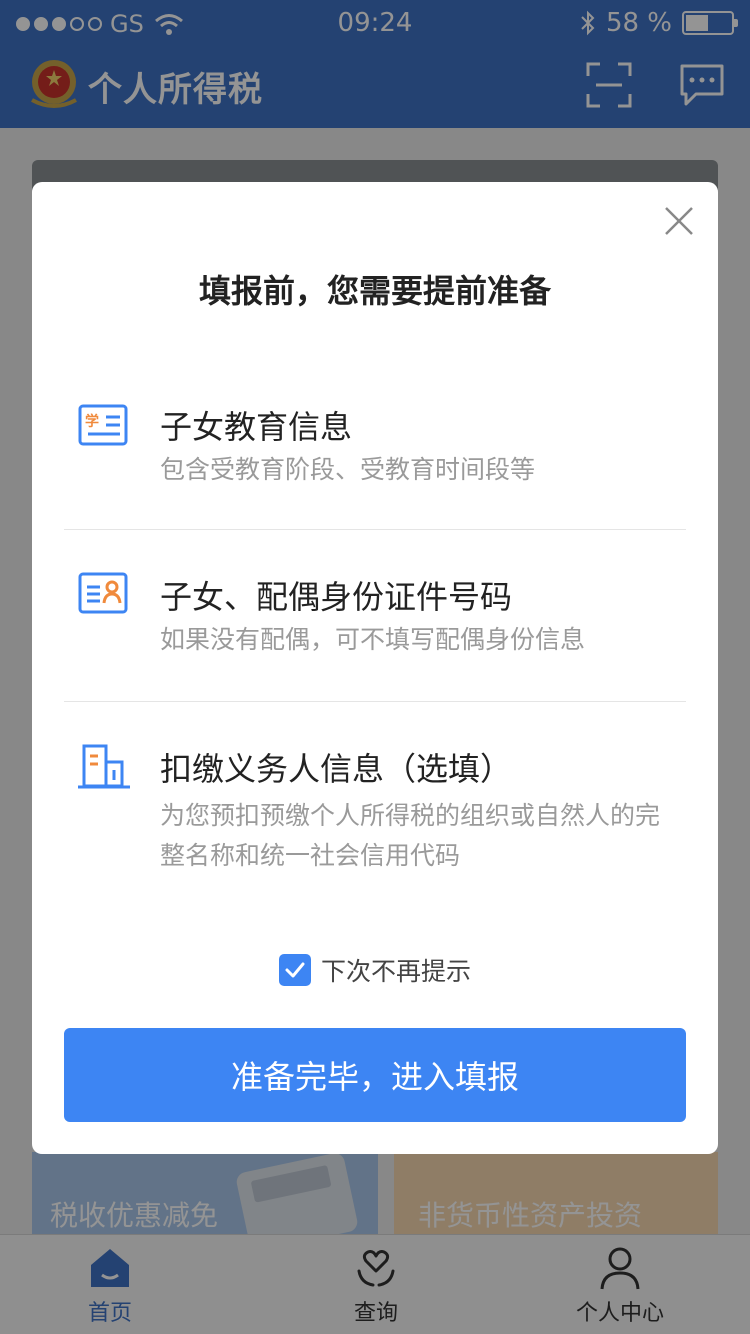  What do you see at coordinates (410, 835) in the screenshot?
I see `item-description: 为您预扣预缴个人所得税的组织或自然人的完整名称和统一社会信用代码` at bounding box center [410, 835].